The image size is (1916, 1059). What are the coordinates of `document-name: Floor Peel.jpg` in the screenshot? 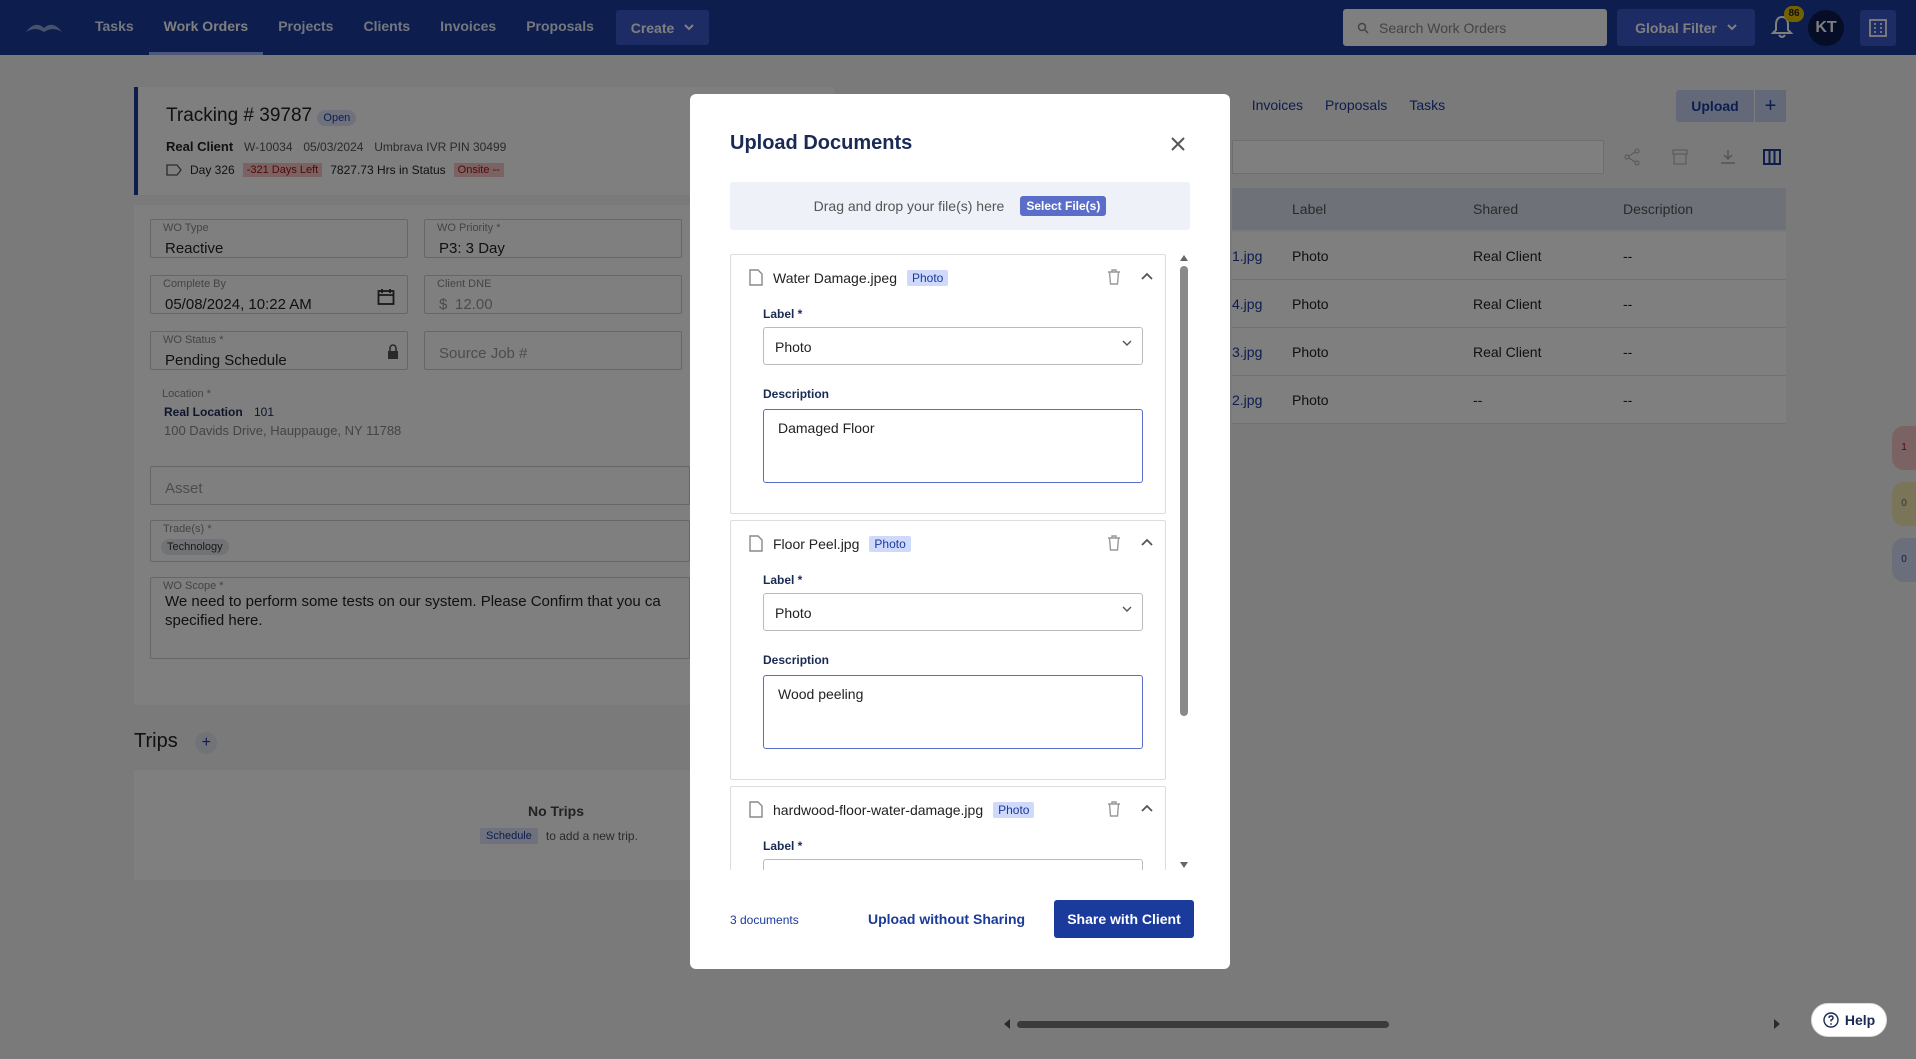 It's located at (816, 543).